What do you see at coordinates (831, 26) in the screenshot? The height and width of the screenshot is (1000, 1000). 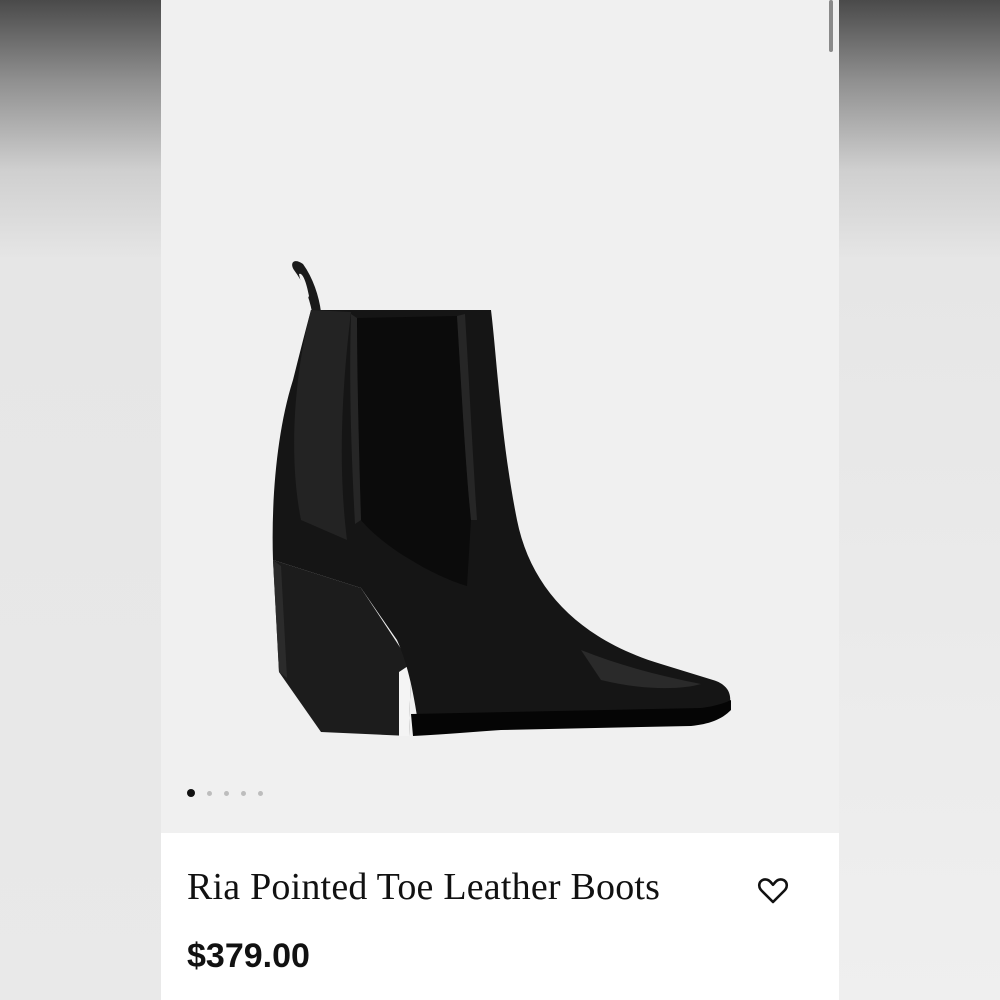 I see `scroll-indicator` at bounding box center [831, 26].